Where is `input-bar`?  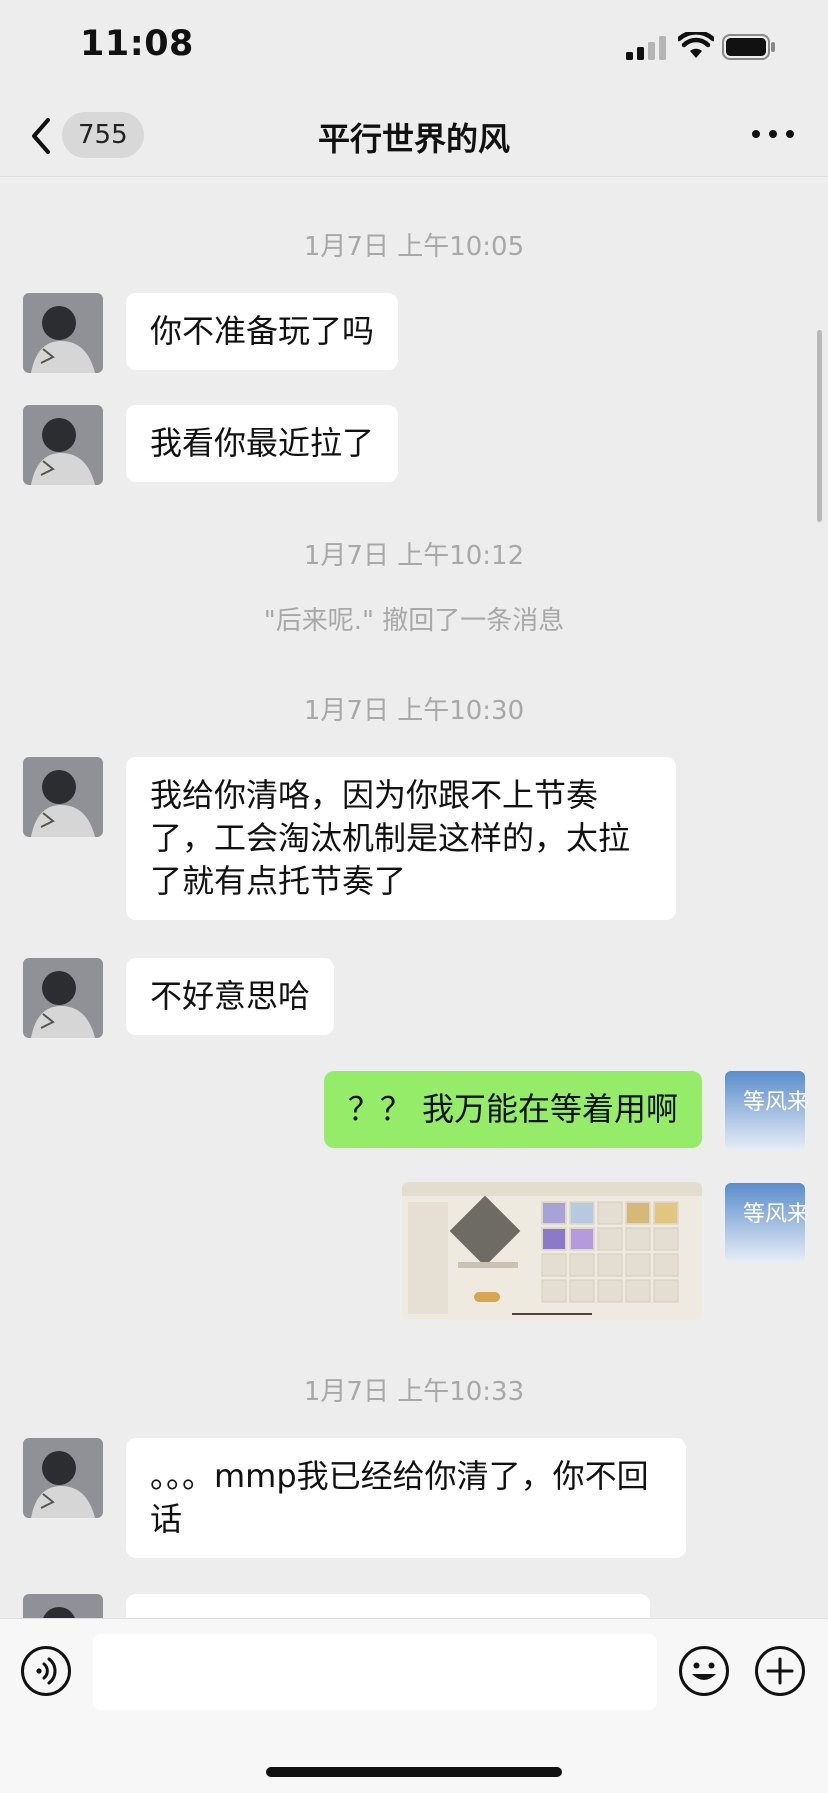 input-bar is located at coordinates (414, 1705).